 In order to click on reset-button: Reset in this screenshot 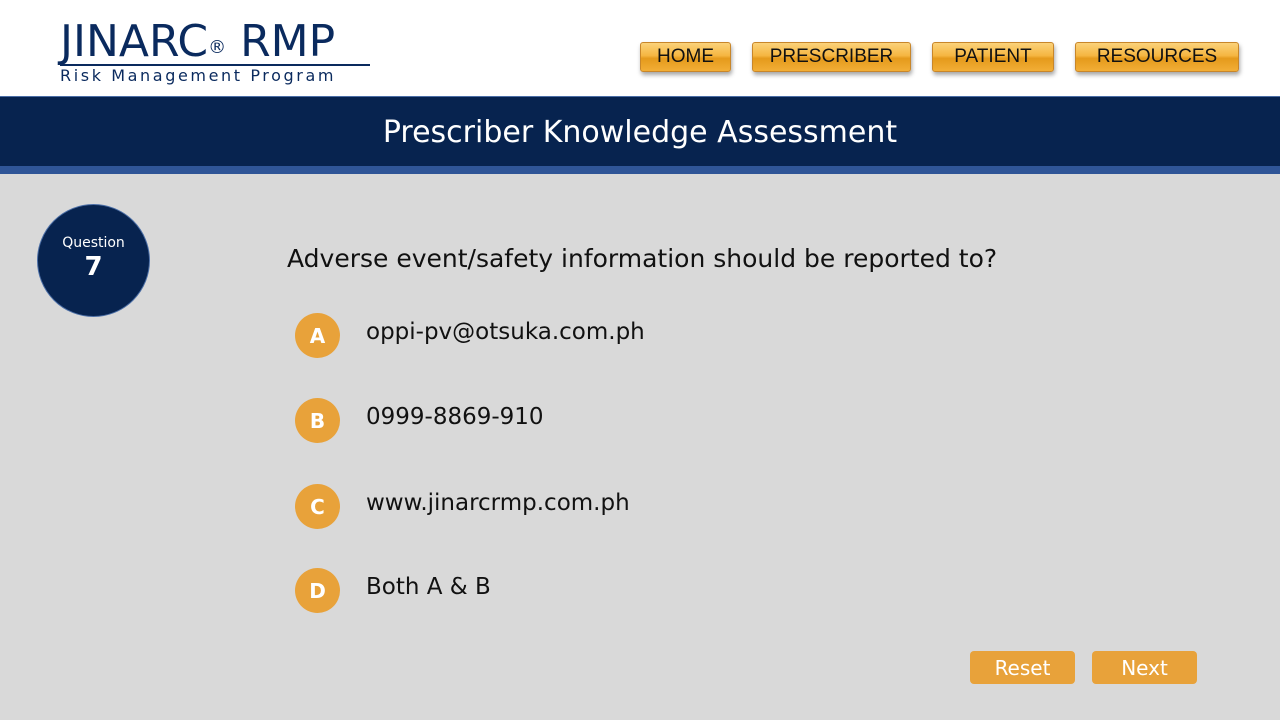, I will do `click(1022, 667)`.